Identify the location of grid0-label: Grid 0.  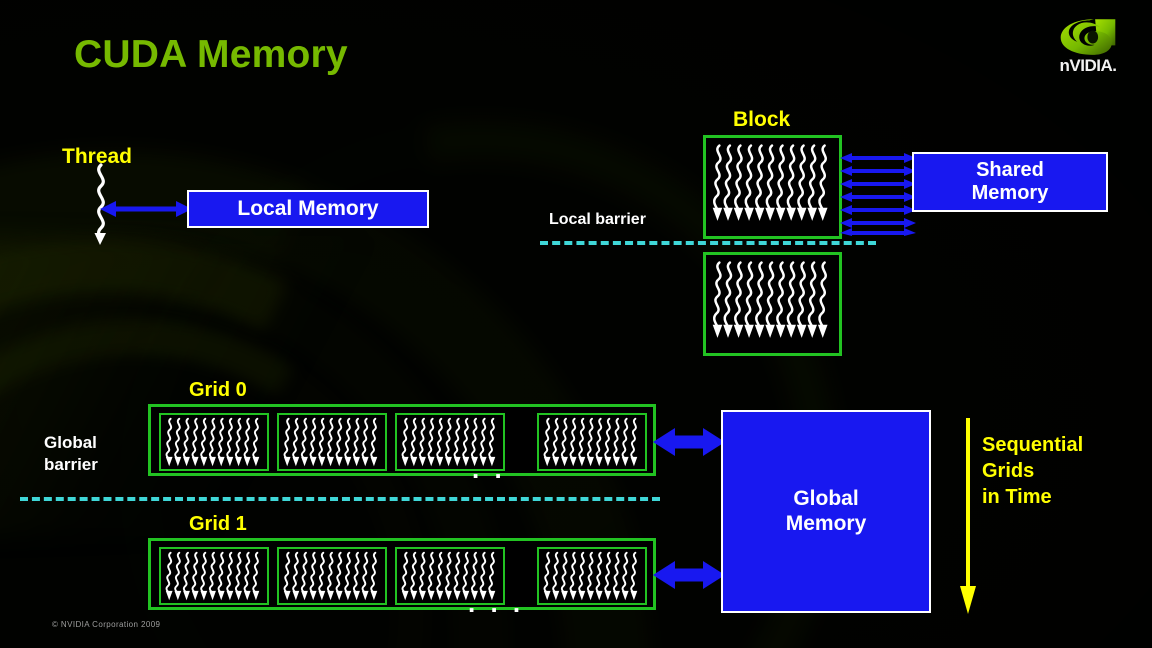
(218, 390).